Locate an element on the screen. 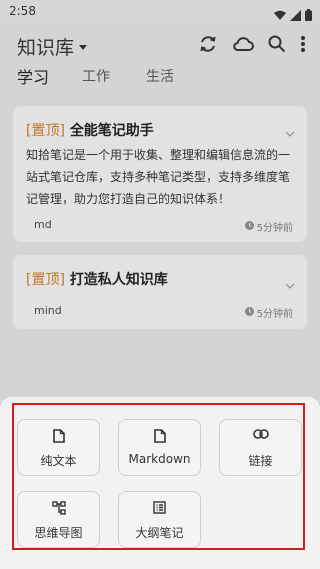 The height and width of the screenshot is (569, 320). more-vert-icon is located at coordinates (303, 46).